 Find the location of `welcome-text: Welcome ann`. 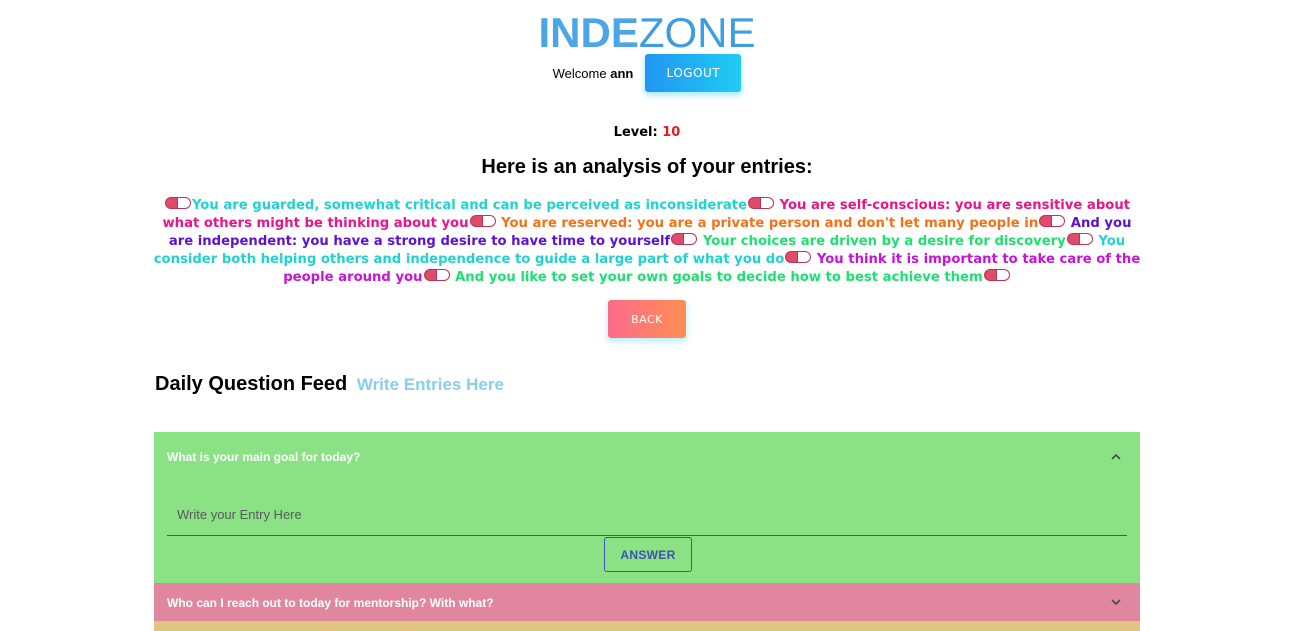

welcome-text: Welcome ann is located at coordinates (593, 73).